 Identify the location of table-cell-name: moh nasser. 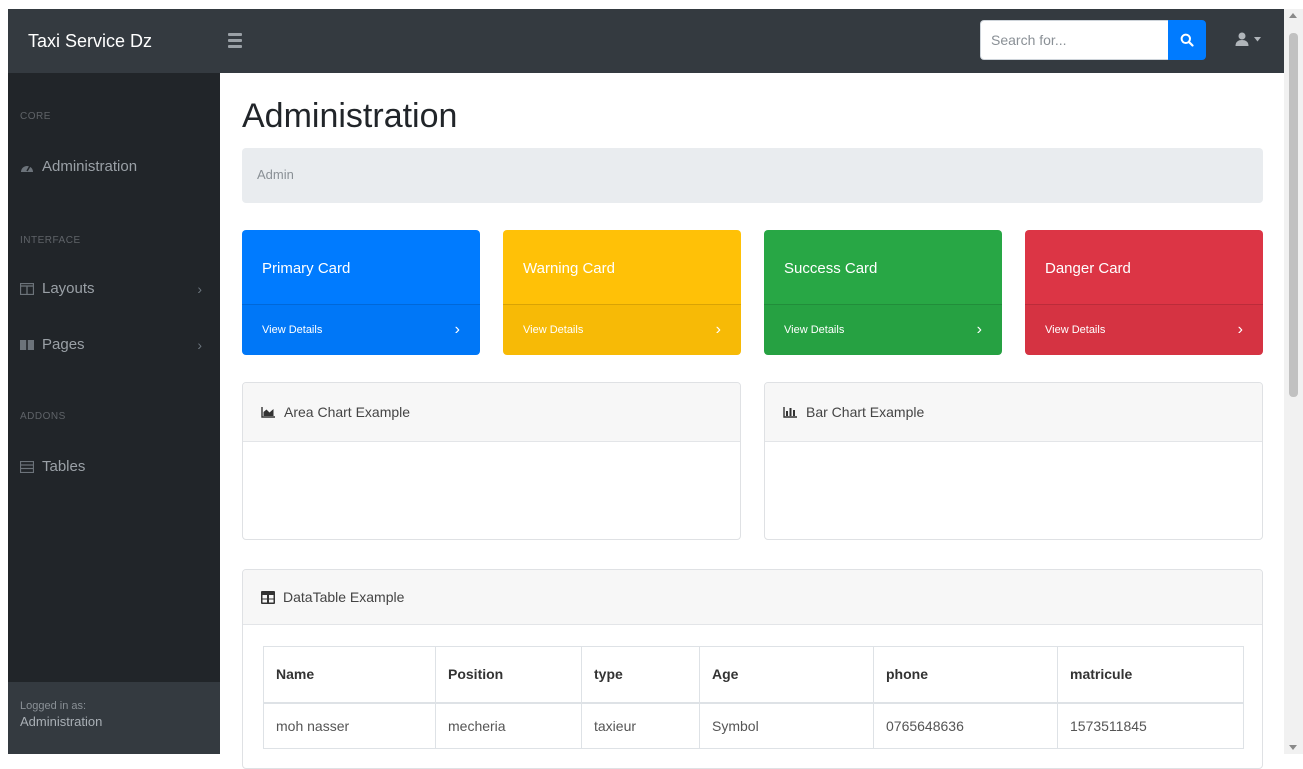
(349, 725).